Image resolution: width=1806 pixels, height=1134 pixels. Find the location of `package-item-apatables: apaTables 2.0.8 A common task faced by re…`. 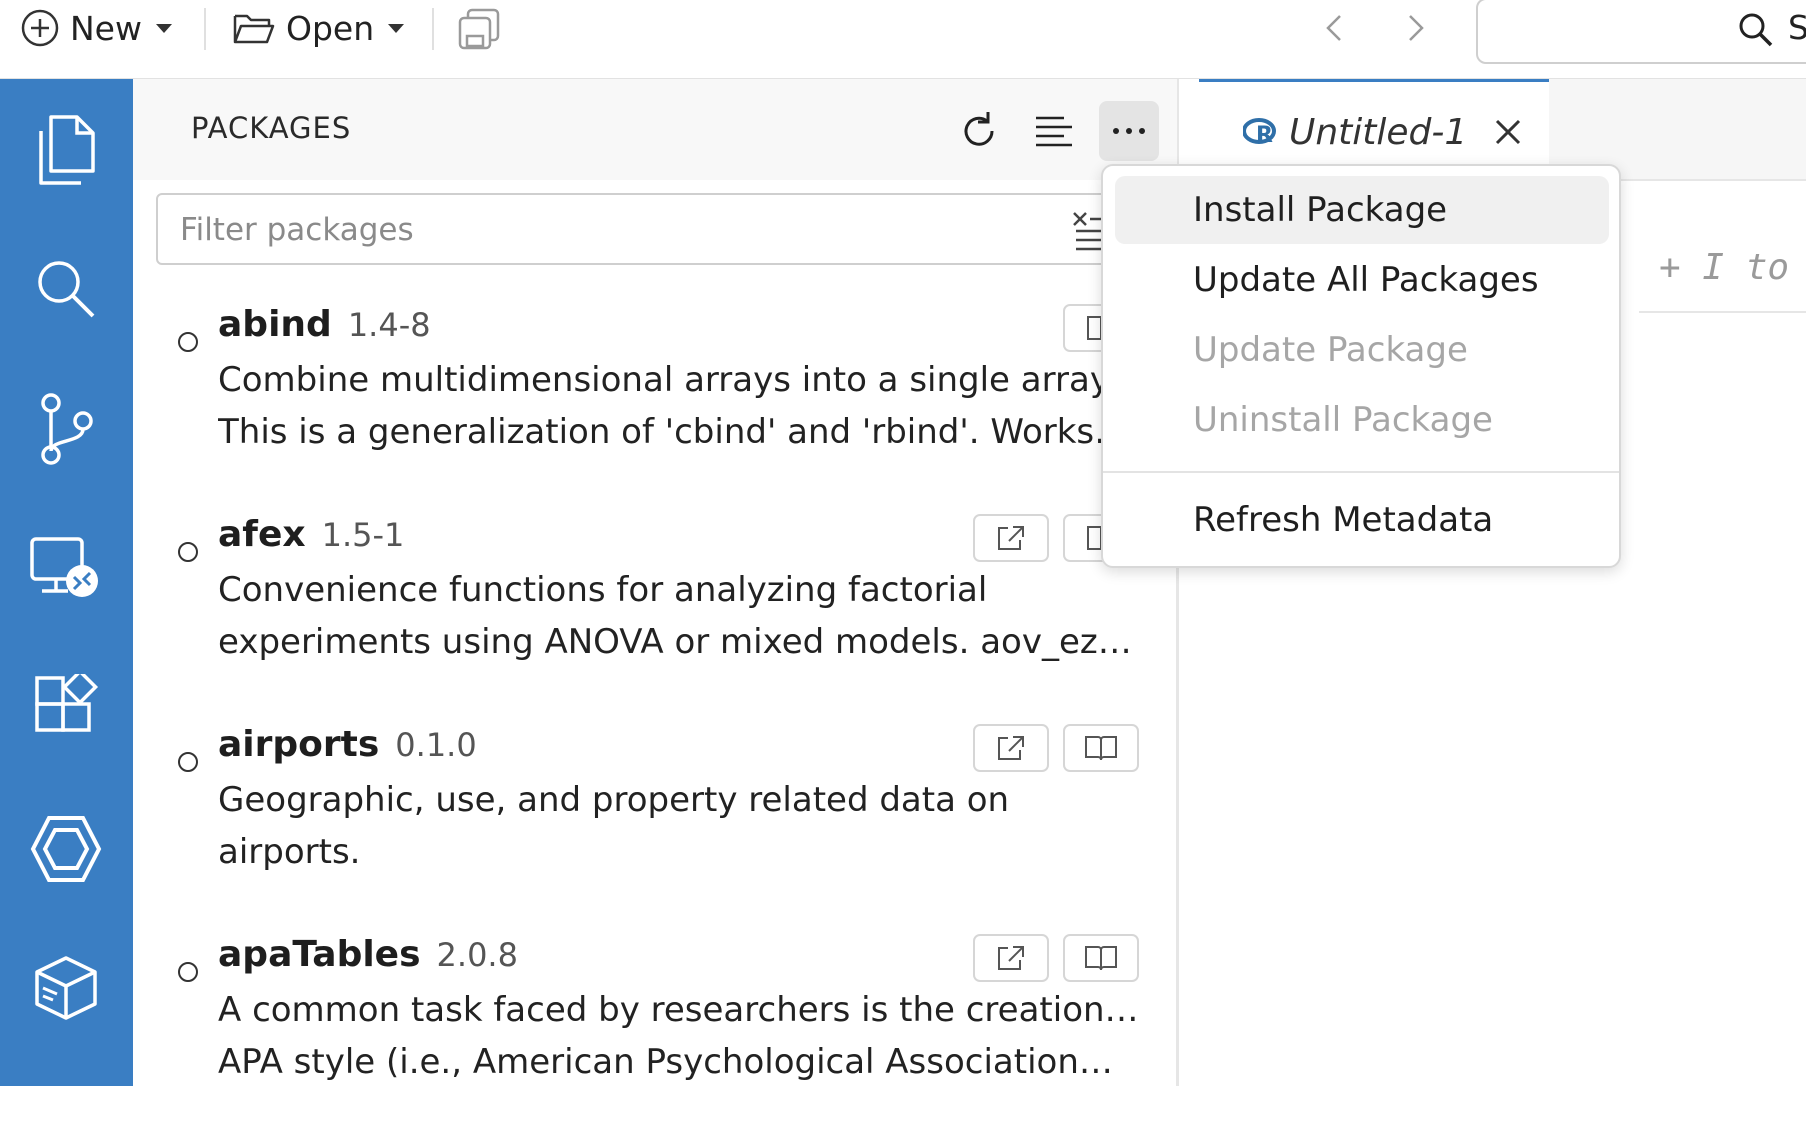

package-item-apatables: apaTables 2.0.8 A common task faced by re… is located at coordinates (655, 1034).